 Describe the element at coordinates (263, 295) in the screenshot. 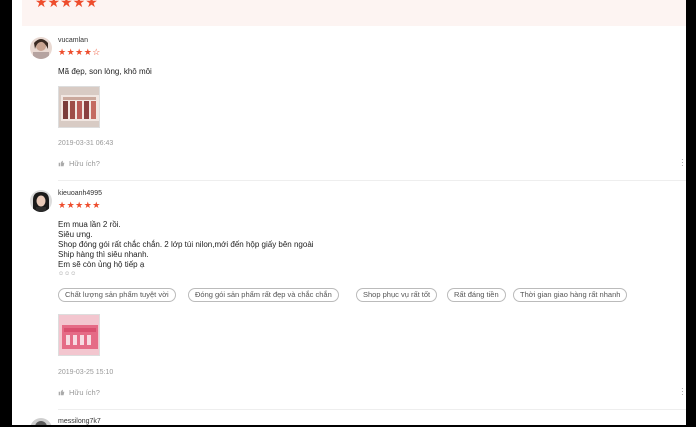

I see `review-tag: Đóng gói sản phẩm rất đẹp và chắc chắn` at that location.